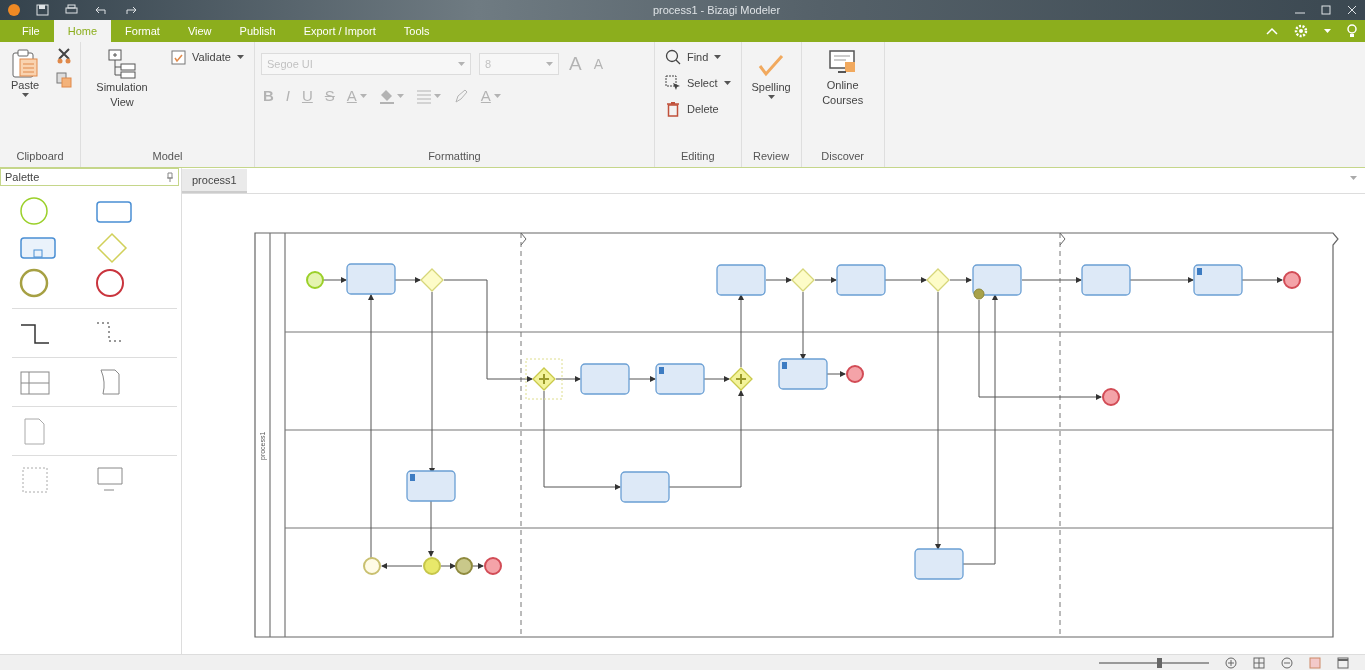  Describe the element at coordinates (64, 56) in the screenshot. I see `scissors-icon` at that location.